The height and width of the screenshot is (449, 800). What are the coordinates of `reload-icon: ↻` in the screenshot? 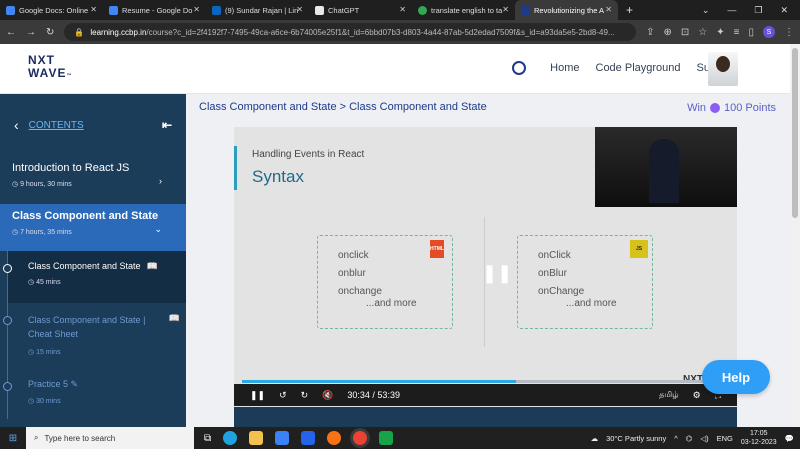 It's located at (50, 32).